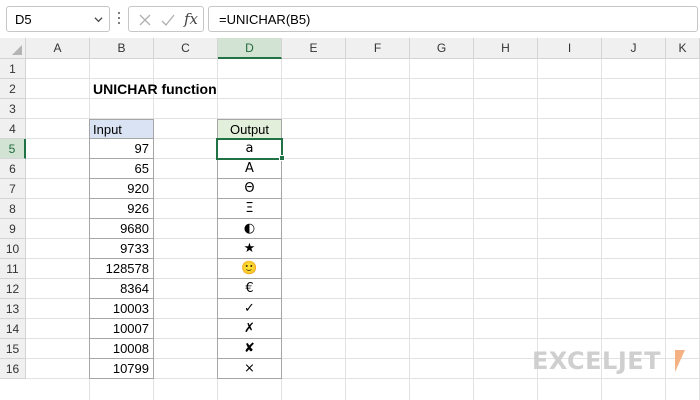 The height and width of the screenshot is (400, 700). I want to click on input-cell: 920, so click(121, 189).